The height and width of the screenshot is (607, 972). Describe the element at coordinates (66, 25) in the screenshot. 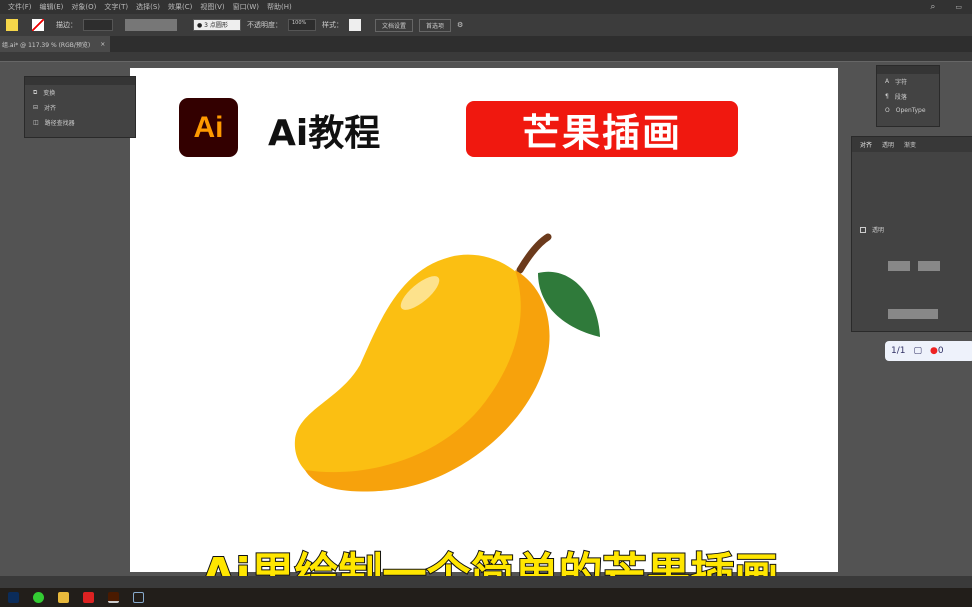

I see `stroke-label: 描边：` at that location.